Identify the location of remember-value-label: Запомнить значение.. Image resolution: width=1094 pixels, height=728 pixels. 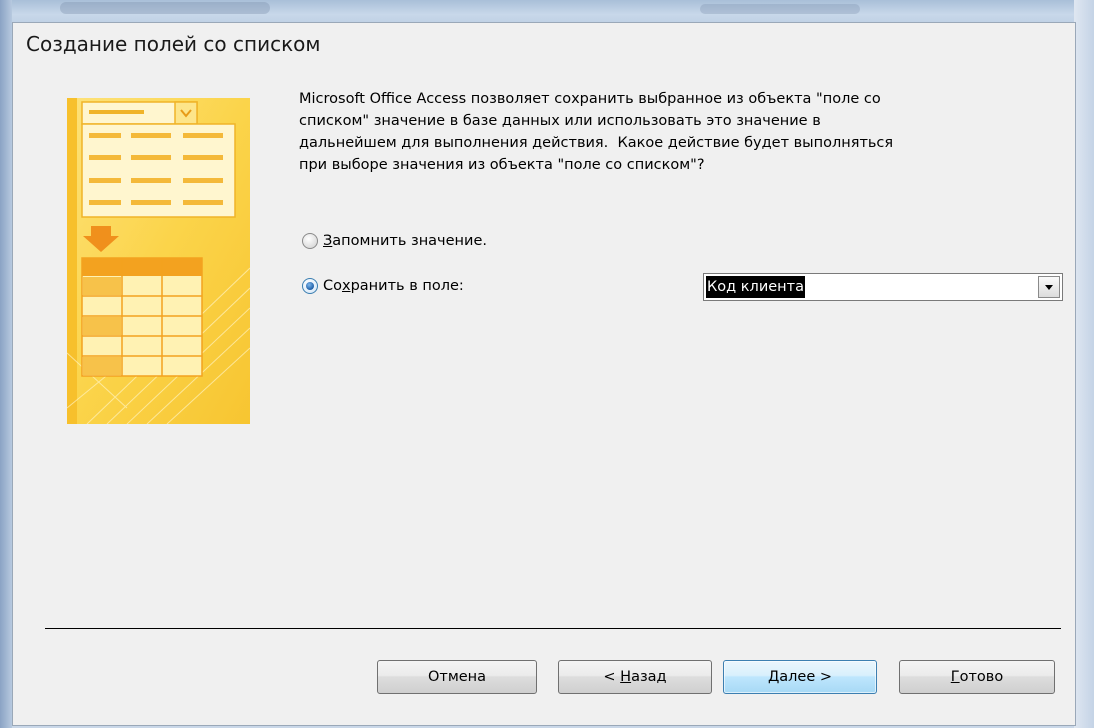
(405, 241).